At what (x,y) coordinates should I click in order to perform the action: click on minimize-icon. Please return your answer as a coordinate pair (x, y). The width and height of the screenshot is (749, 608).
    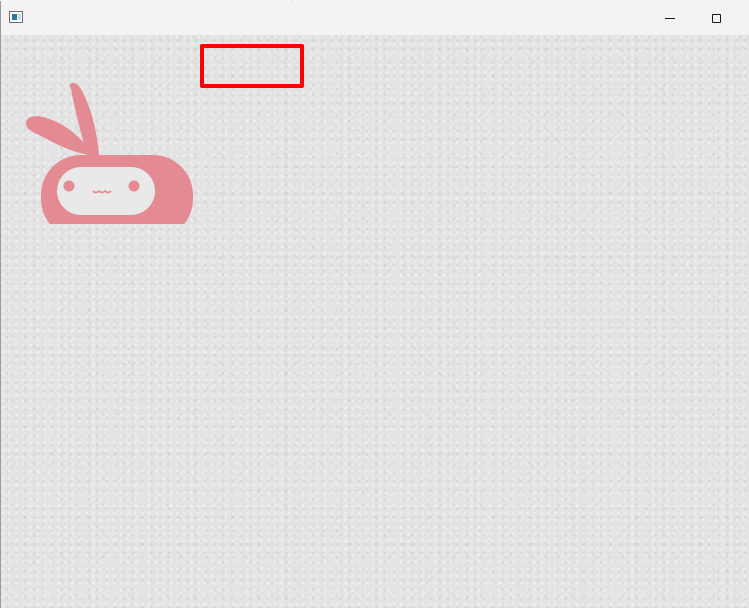
    Looking at the image, I should click on (670, 18).